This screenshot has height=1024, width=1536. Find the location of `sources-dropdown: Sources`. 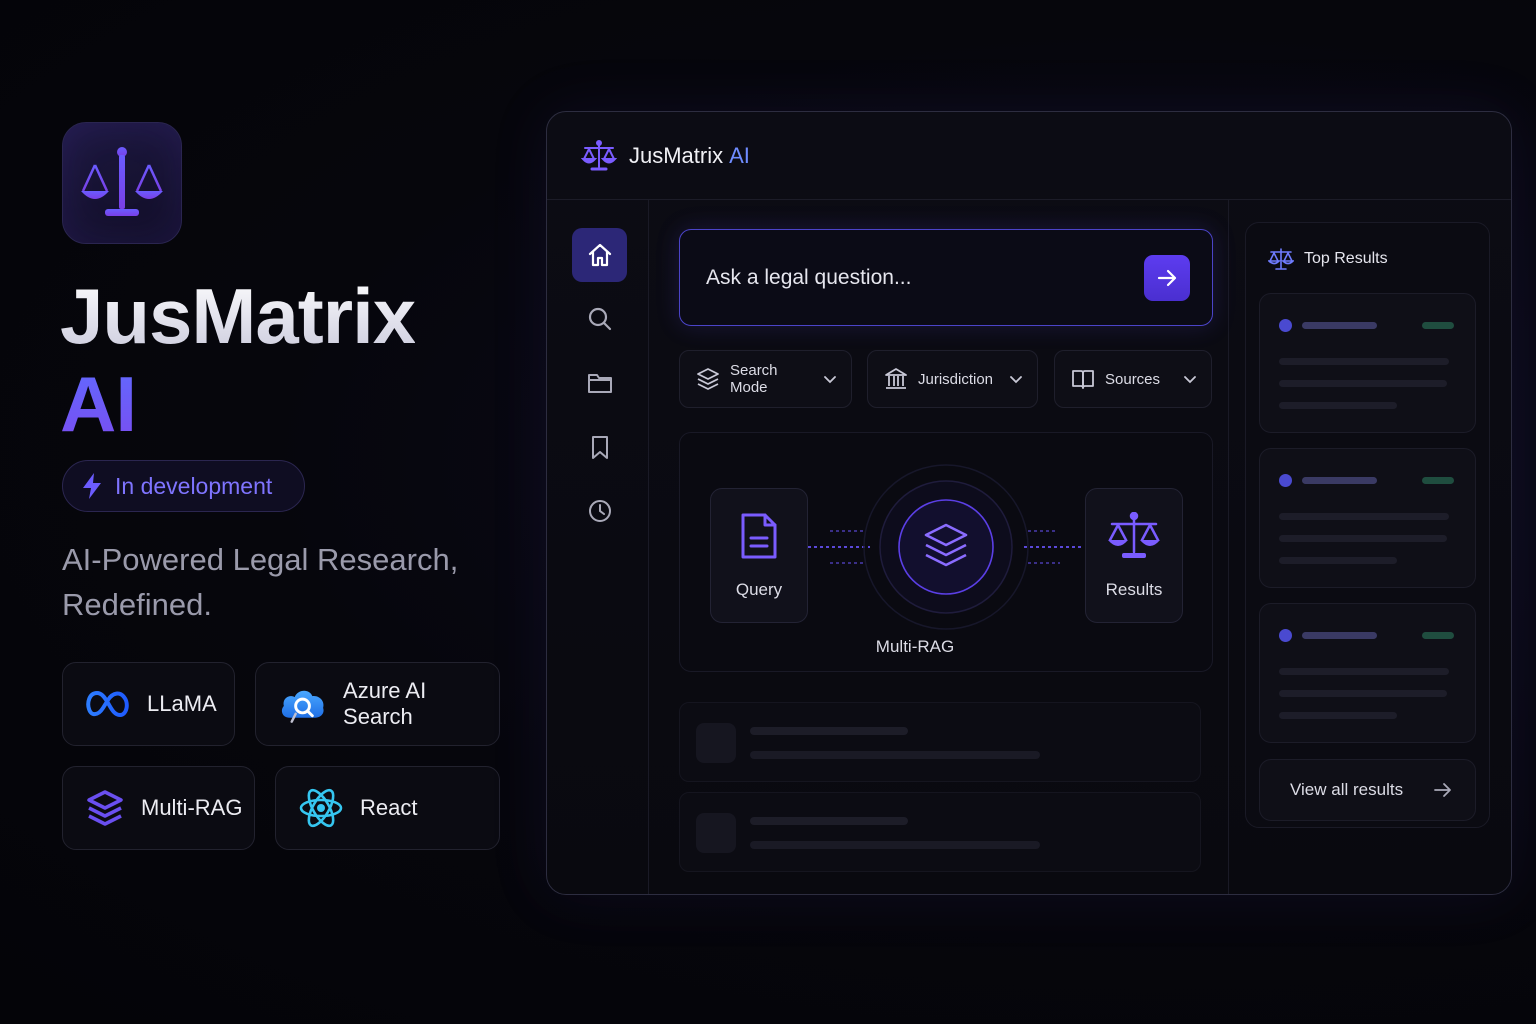

sources-dropdown: Sources is located at coordinates (1133, 379).